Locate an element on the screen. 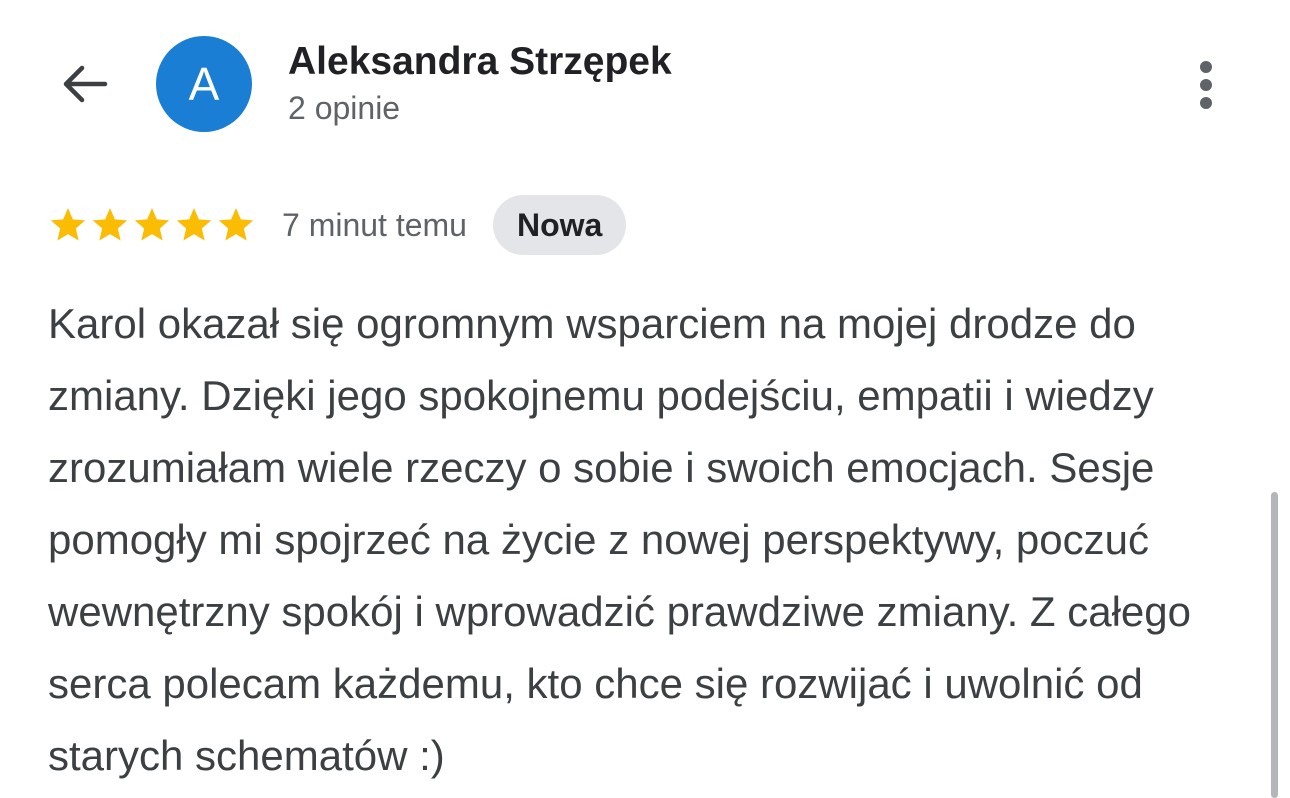 This screenshot has width=1290, height=798. review-meta: 7 minut temu Nowa is located at coordinates (337, 225).